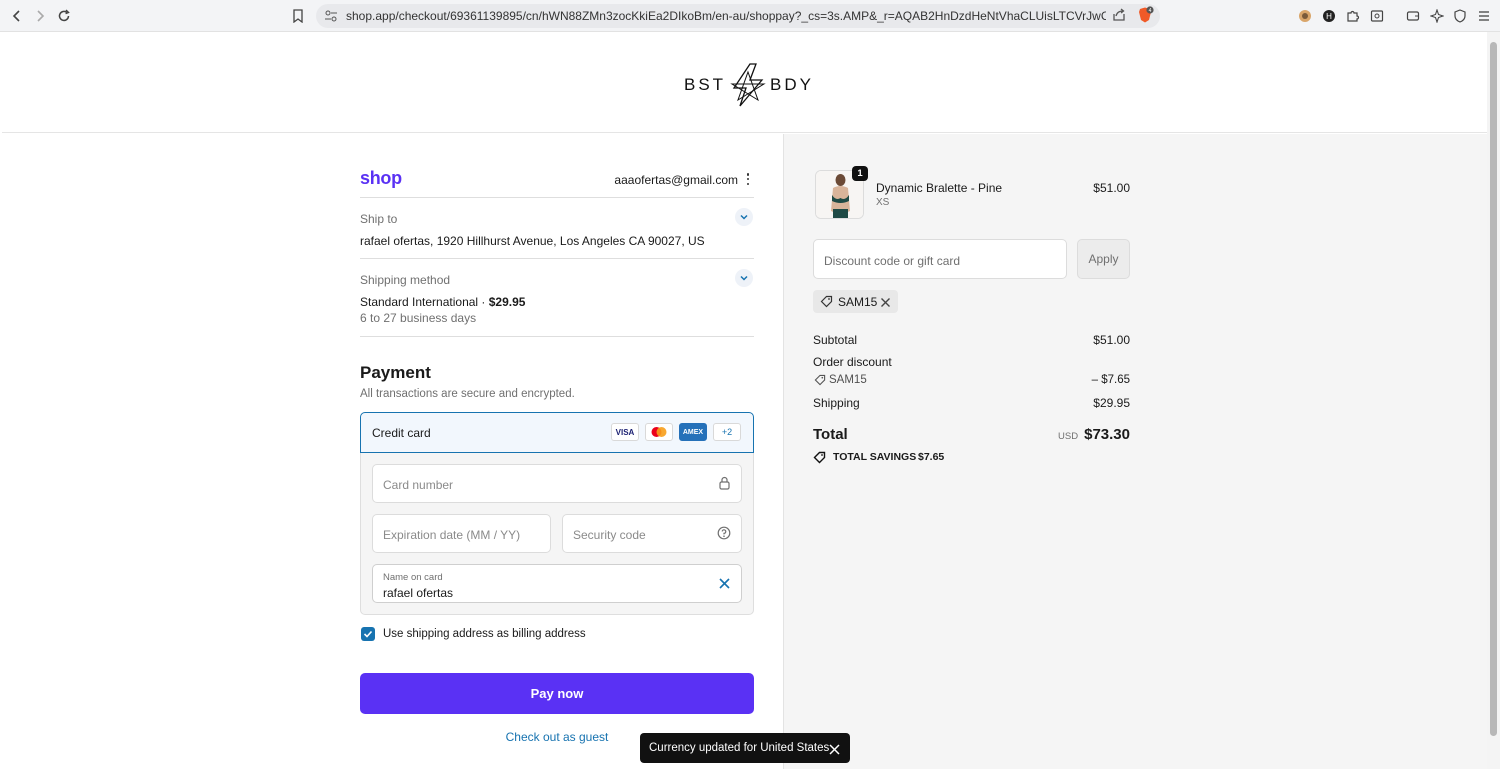 The height and width of the screenshot is (769, 1500). I want to click on name-on-card-value: rafael ofertas, so click(418, 593).